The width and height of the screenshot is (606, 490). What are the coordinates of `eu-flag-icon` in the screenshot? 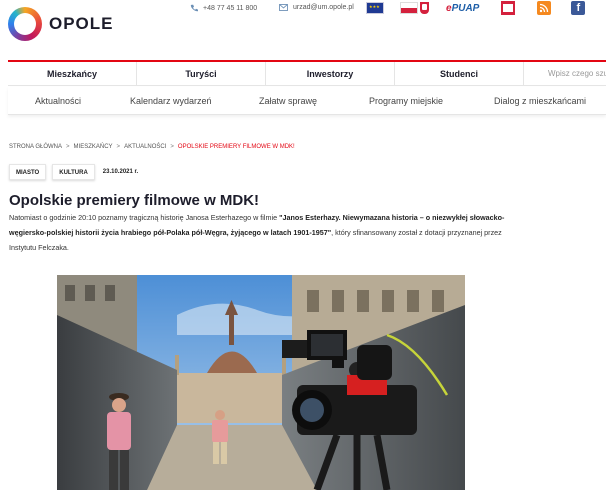 It's located at (375, 8).